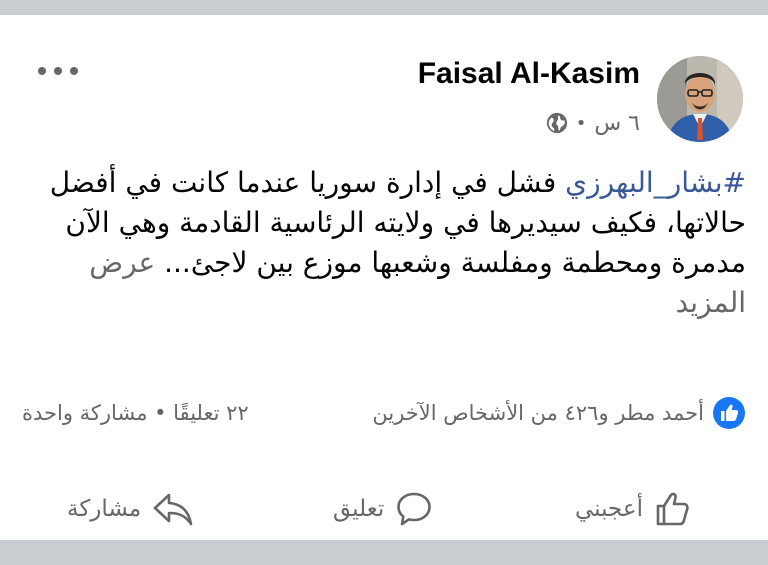 This screenshot has height=565, width=768. Describe the element at coordinates (729, 413) in the screenshot. I see `like-reaction-icon` at that location.